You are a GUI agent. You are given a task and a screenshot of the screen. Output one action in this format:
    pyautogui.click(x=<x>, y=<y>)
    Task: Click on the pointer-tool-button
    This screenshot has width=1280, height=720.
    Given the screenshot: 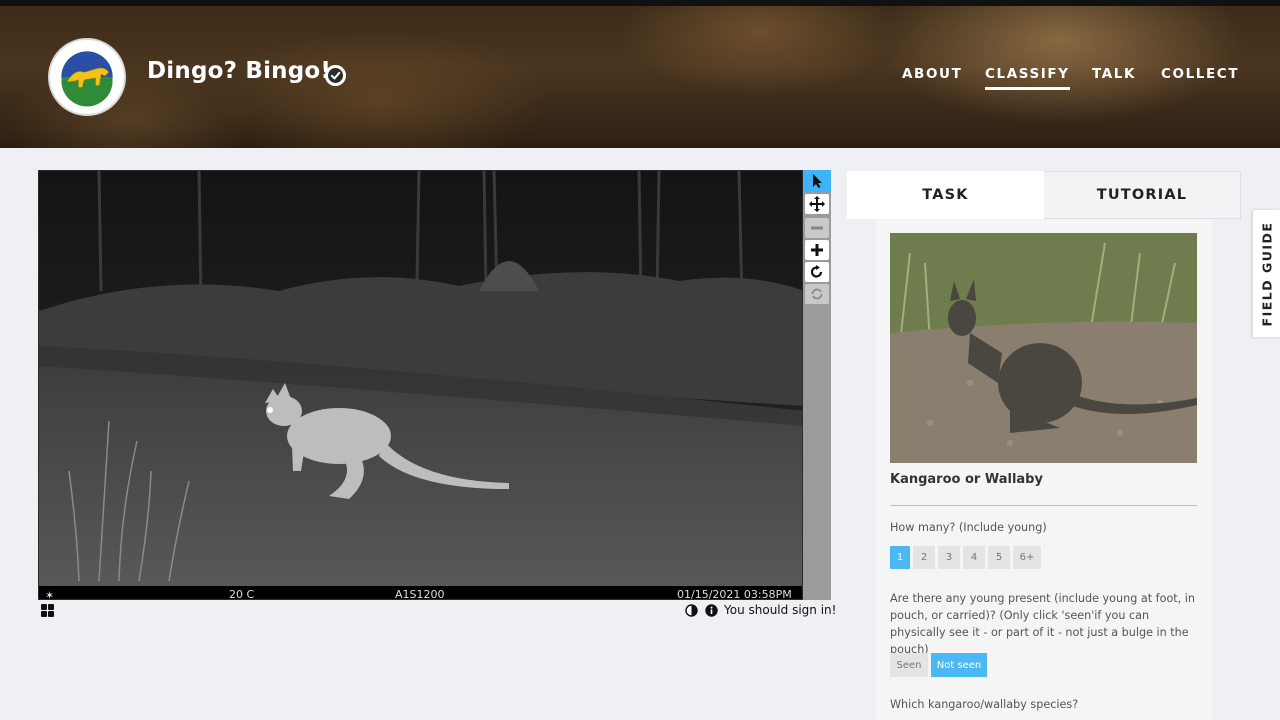 What is the action you would take?
    pyautogui.click(x=817, y=181)
    